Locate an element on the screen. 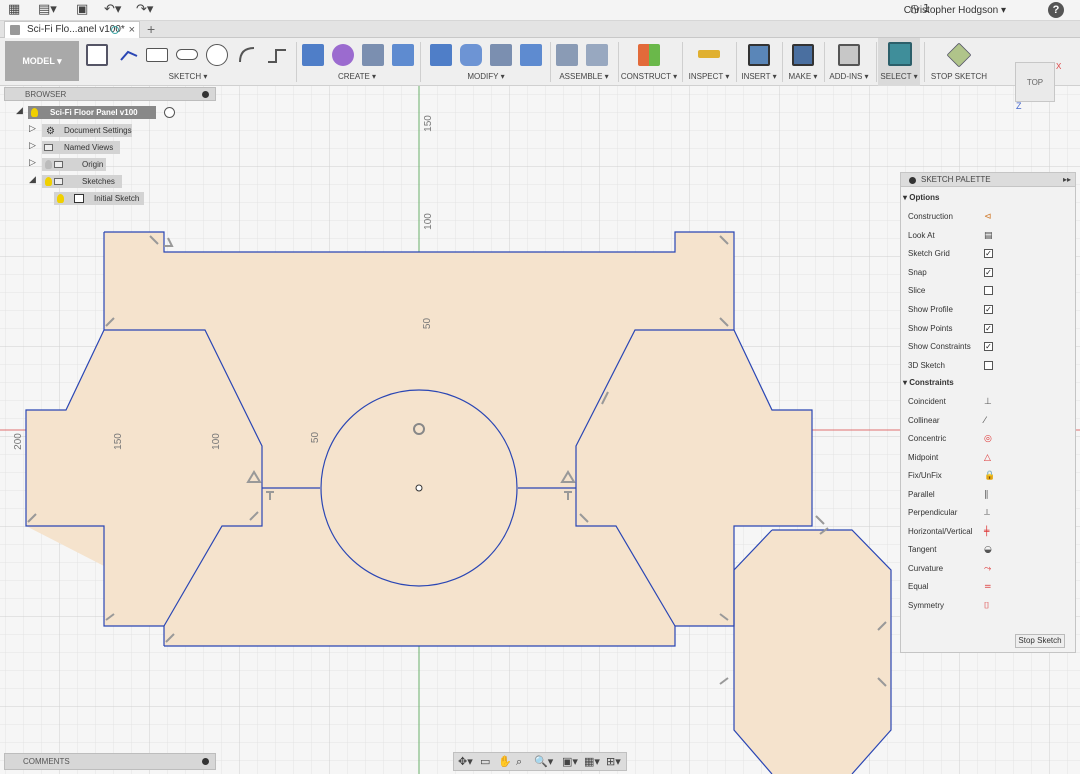 Image resolution: width=1080 pixels, height=774 pixels. constraint-row: Perpendicular ⟂ is located at coordinates (988, 513).